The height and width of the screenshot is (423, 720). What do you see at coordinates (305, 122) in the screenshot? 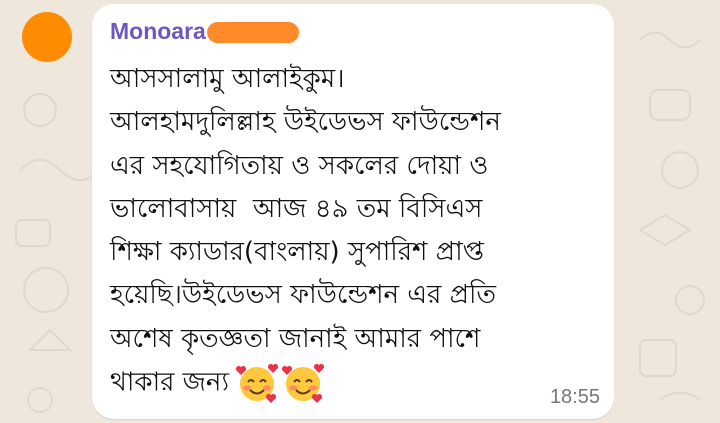
I see `message-line: আলহামদুলিল্লাহ উইডেভস ফাউন্ডেশন` at bounding box center [305, 122].